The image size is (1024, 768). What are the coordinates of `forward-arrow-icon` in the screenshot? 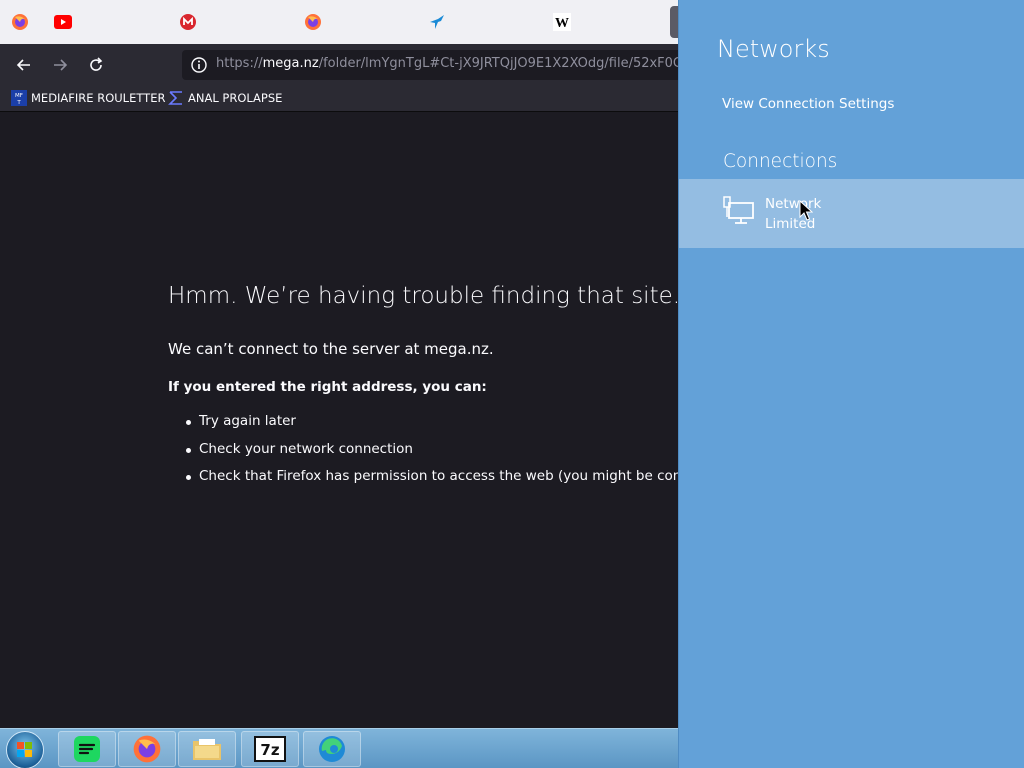 It's located at (61, 65).